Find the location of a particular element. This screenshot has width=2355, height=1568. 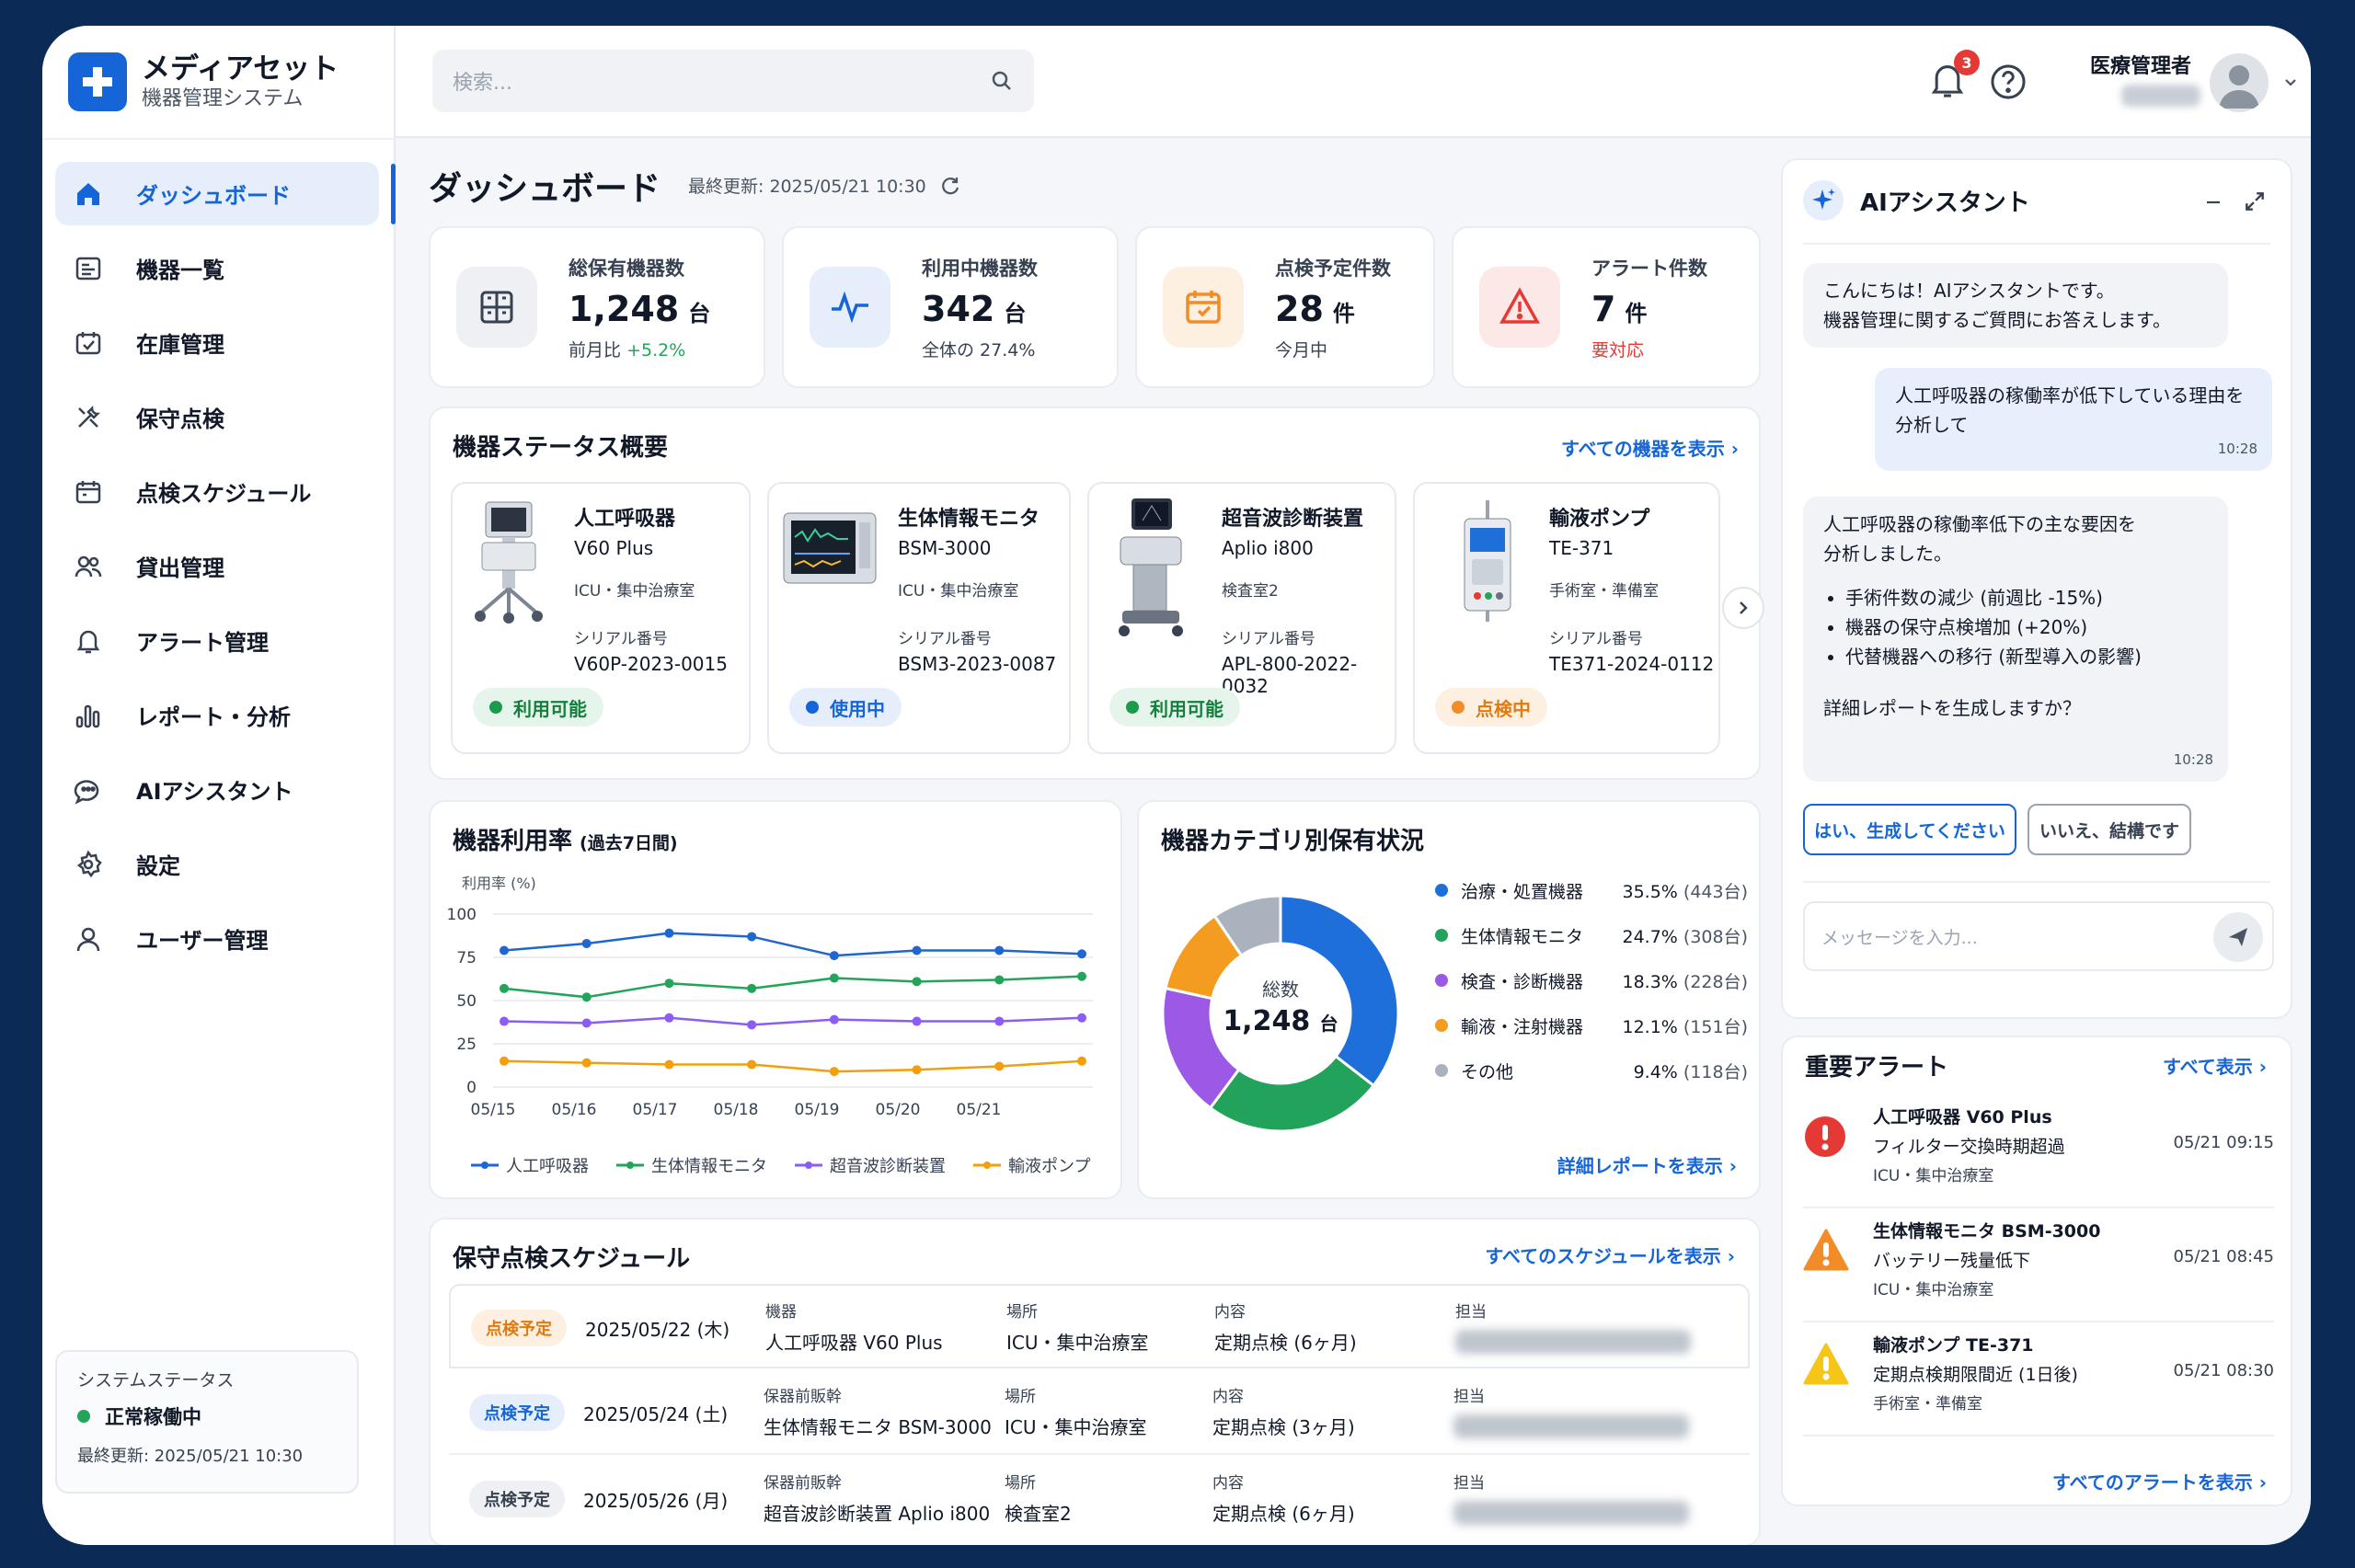

serial-label: シリアル番号 is located at coordinates (1268, 639).